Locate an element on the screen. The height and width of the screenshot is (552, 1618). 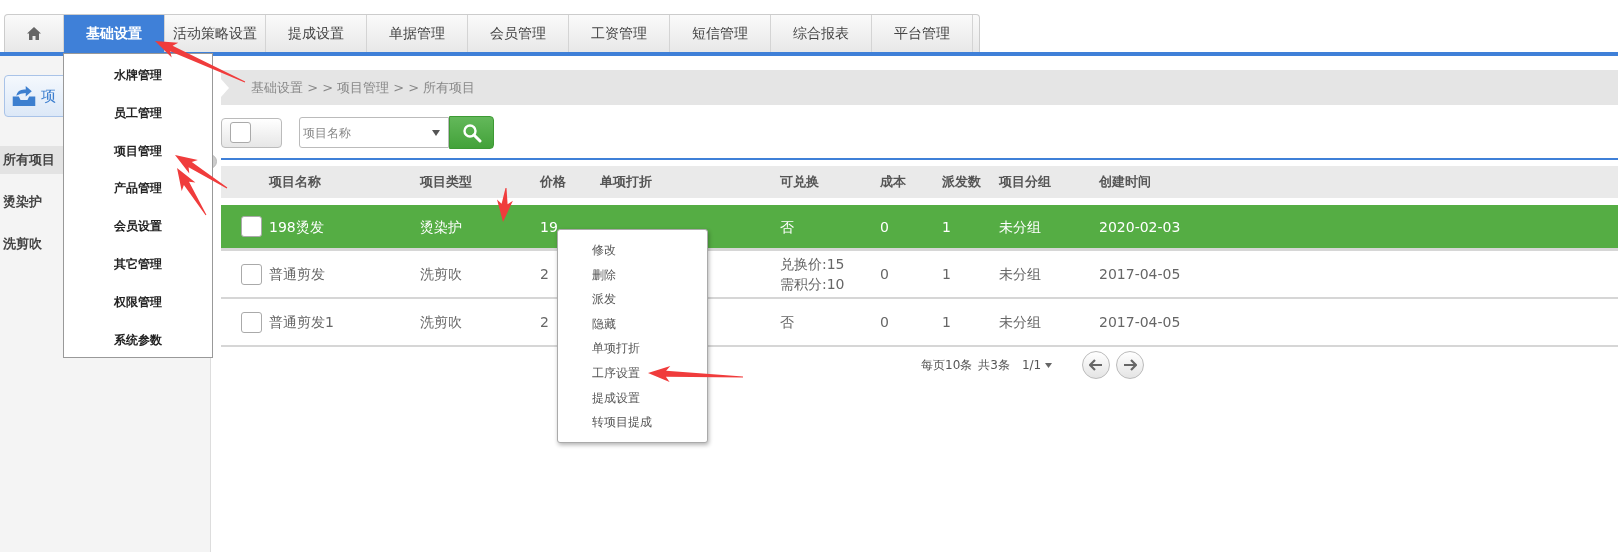
menu-item: 删除 is located at coordinates (632, 275).